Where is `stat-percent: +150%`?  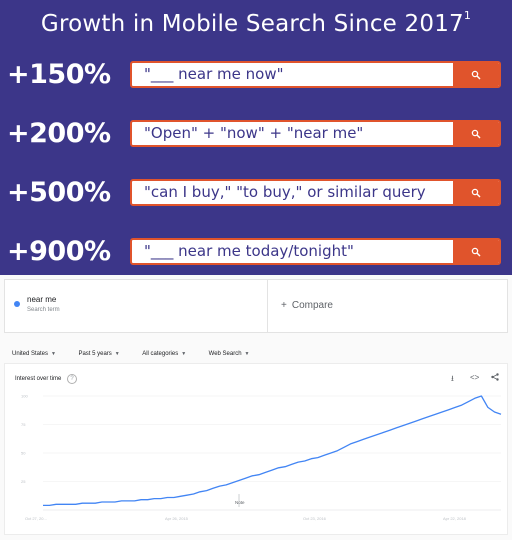
stat-percent: +150% is located at coordinates (59, 74).